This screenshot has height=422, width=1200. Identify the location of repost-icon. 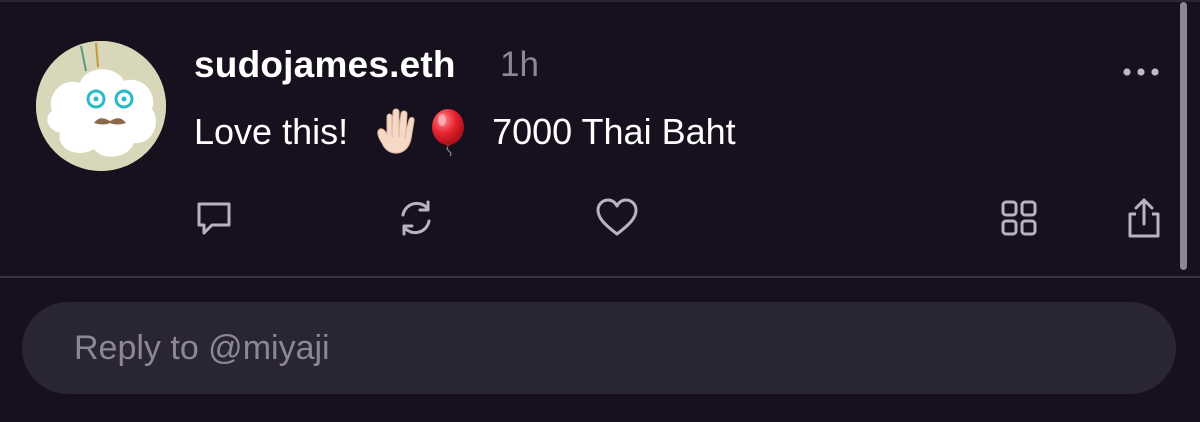
(416, 218).